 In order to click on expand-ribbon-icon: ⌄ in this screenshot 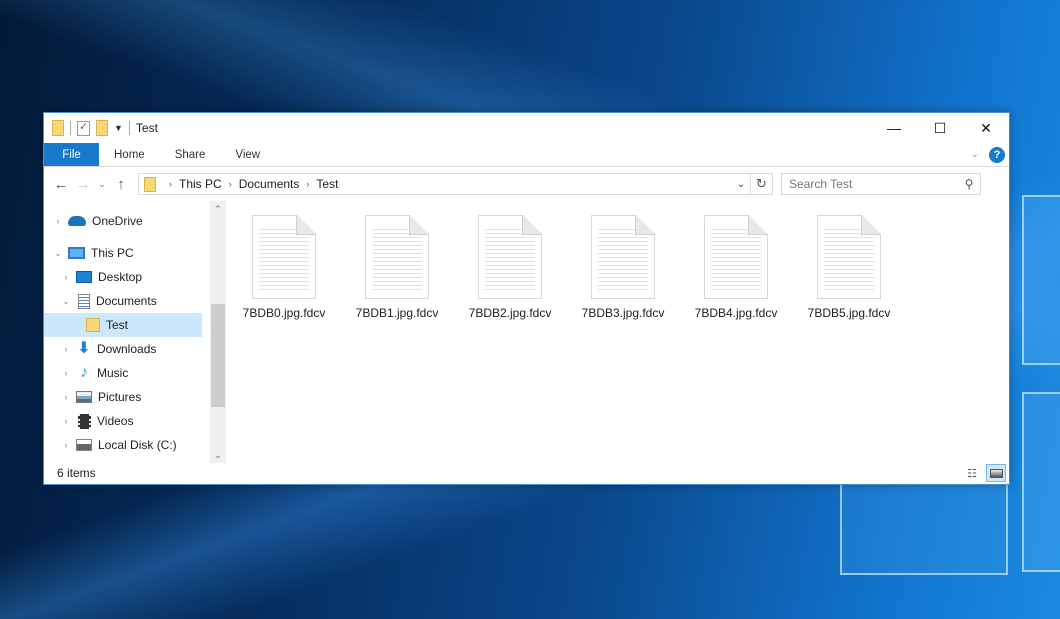, I will do `click(975, 154)`.